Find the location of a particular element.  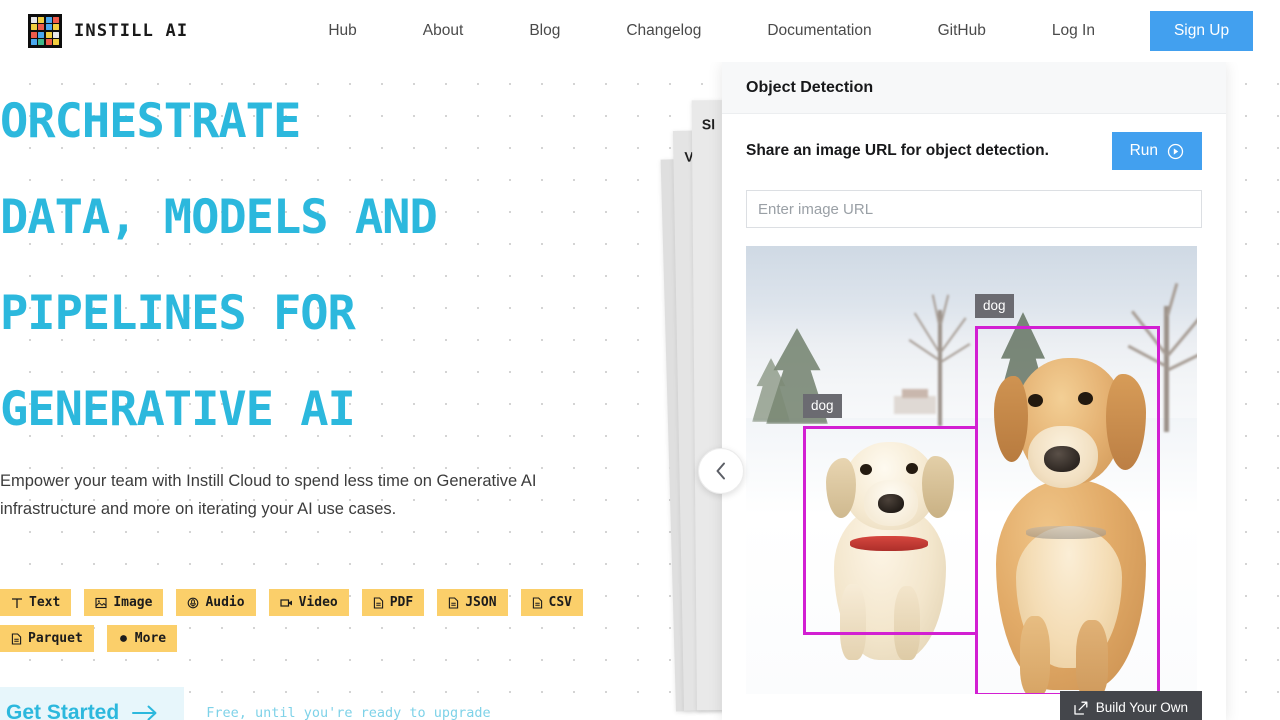

tag-parquet: Parquet is located at coordinates (47, 638).